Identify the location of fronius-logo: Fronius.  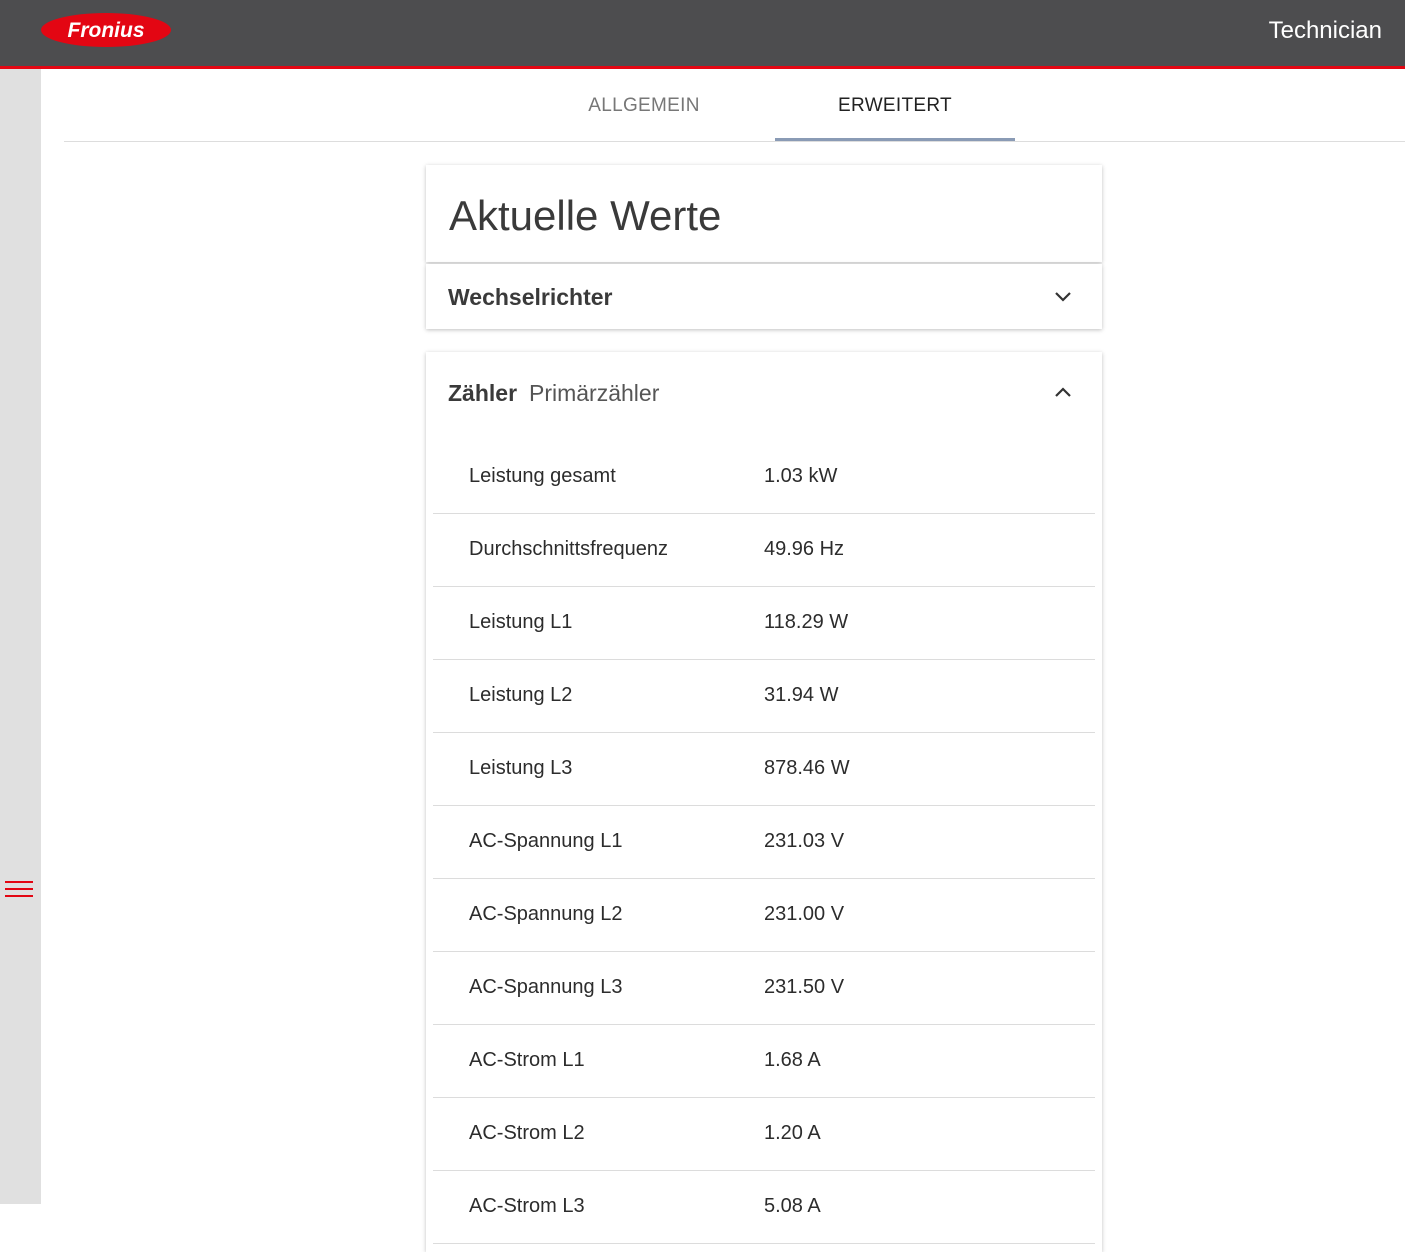
(106, 30).